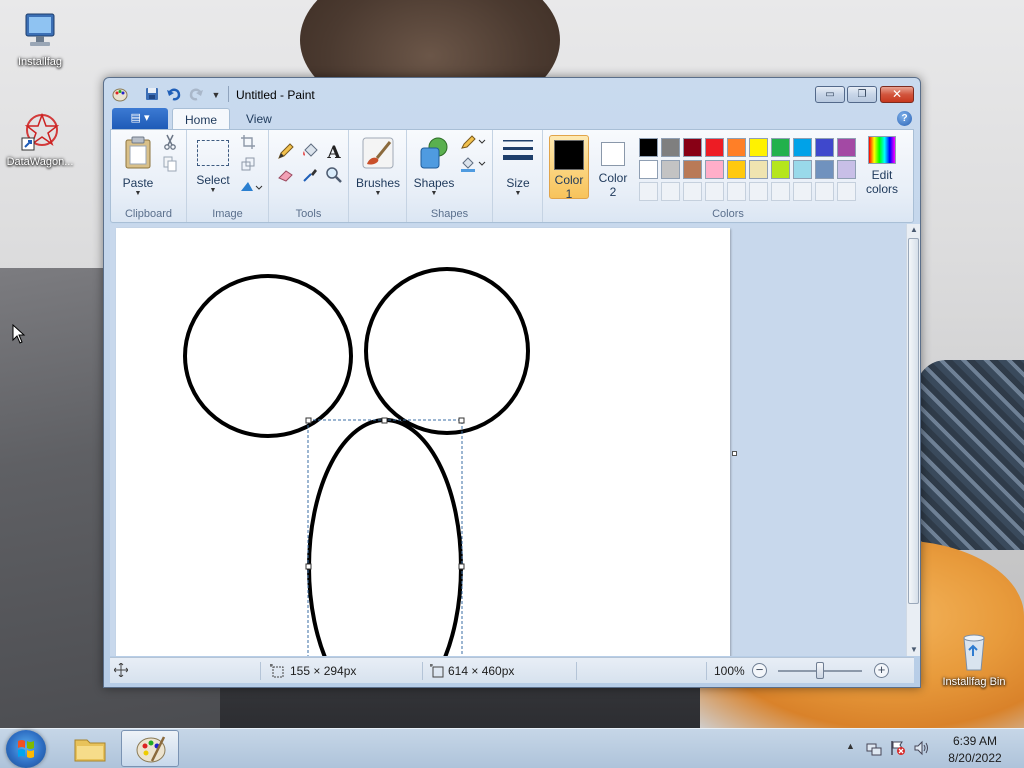 Image resolution: width=1024 pixels, height=768 pixels. I want to click on system-tray: ▲ 6:39 AM 8/20/2022, so click(932, 748).